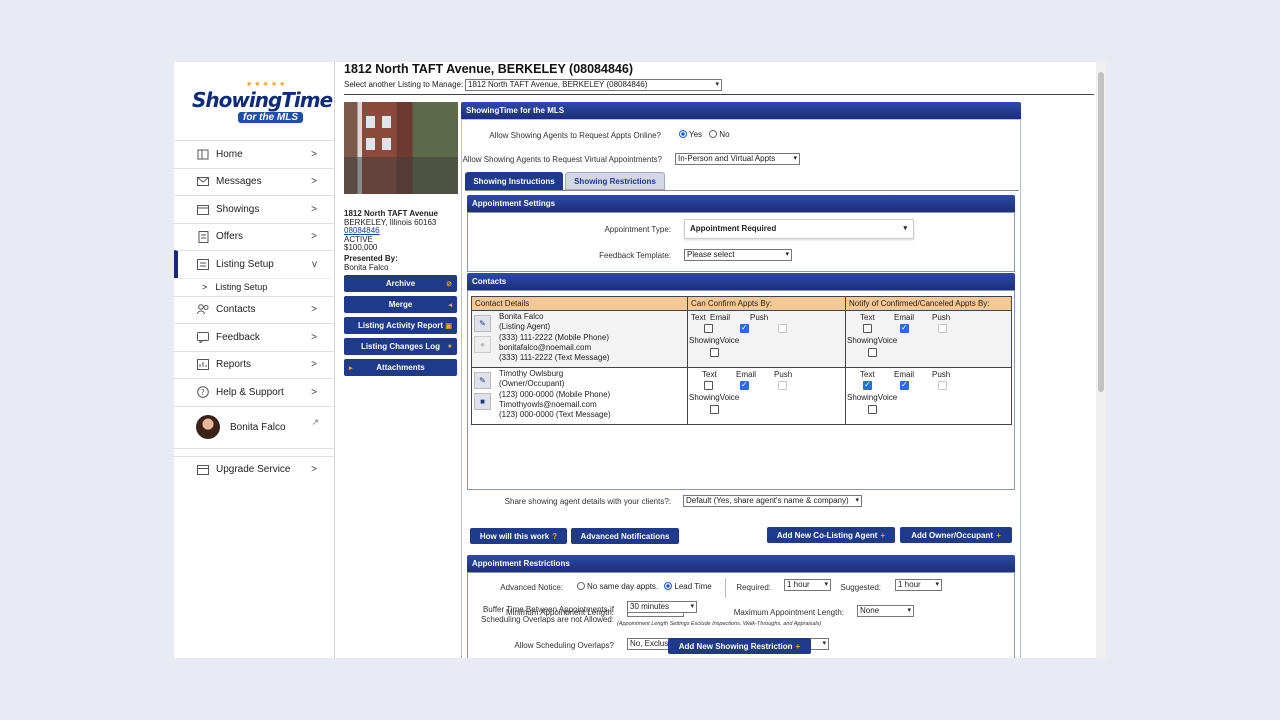 The image size is (1280, 720). Describe the element at coordinates (885, 611) in the screenshot. I see `max-length-select: None ▾` at that location.